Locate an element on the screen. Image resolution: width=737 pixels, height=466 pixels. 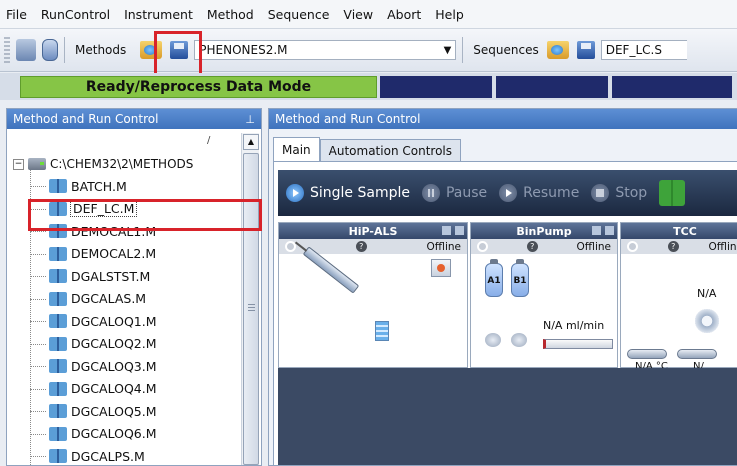
left-panel-header: Method and Run Control ⊥ is located at coordinates (134, 119).